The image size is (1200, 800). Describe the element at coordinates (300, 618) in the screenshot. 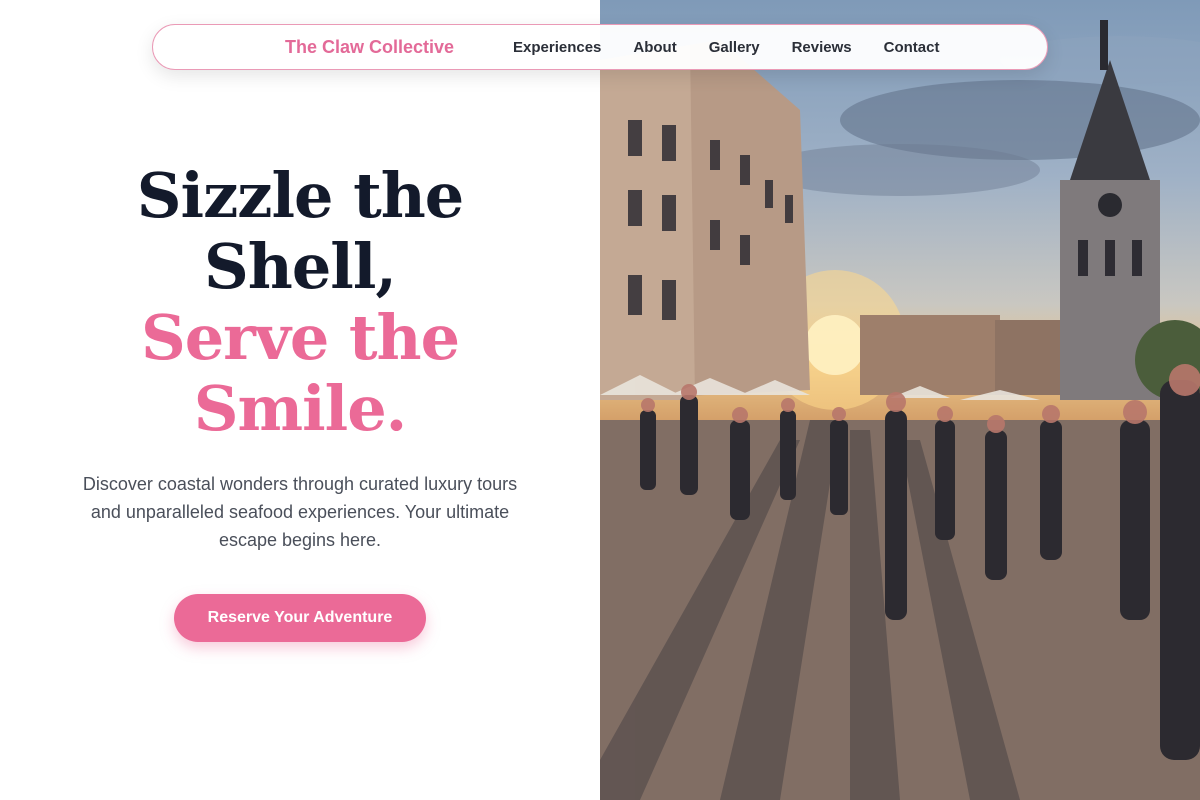

I see `reserve-adventure-button: Reserve Your Adventure` at that location.